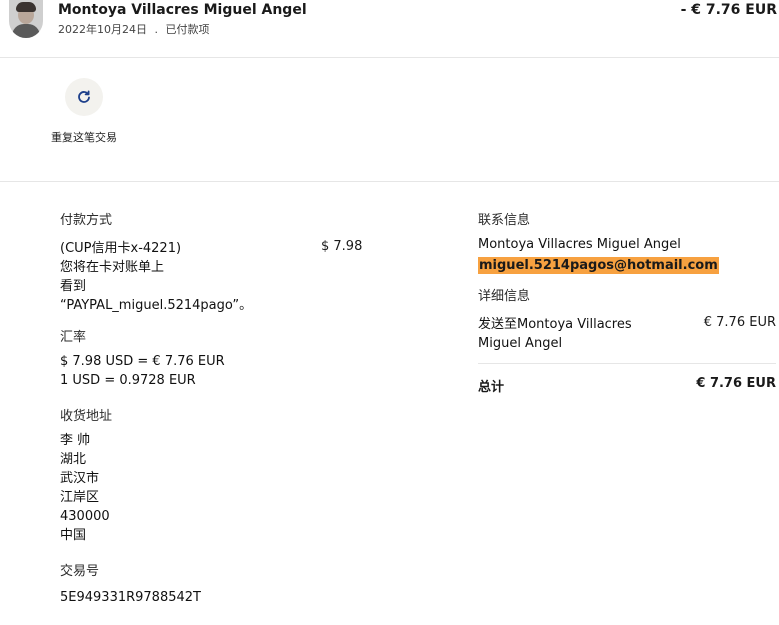 The image size is (779, 625). I want to click on total-label: 总计, so click(491, 387).